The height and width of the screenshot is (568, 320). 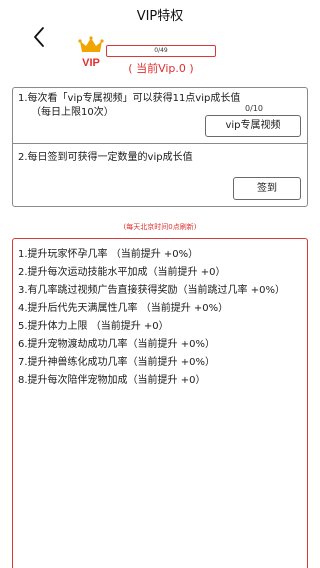 I want to click on video-task-count: 0/10, so click(x=254, y=108).